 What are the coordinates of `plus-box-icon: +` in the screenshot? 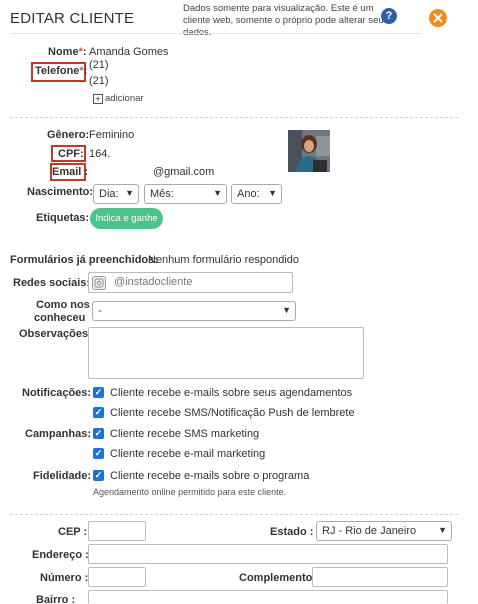 It's located at (98, 99).